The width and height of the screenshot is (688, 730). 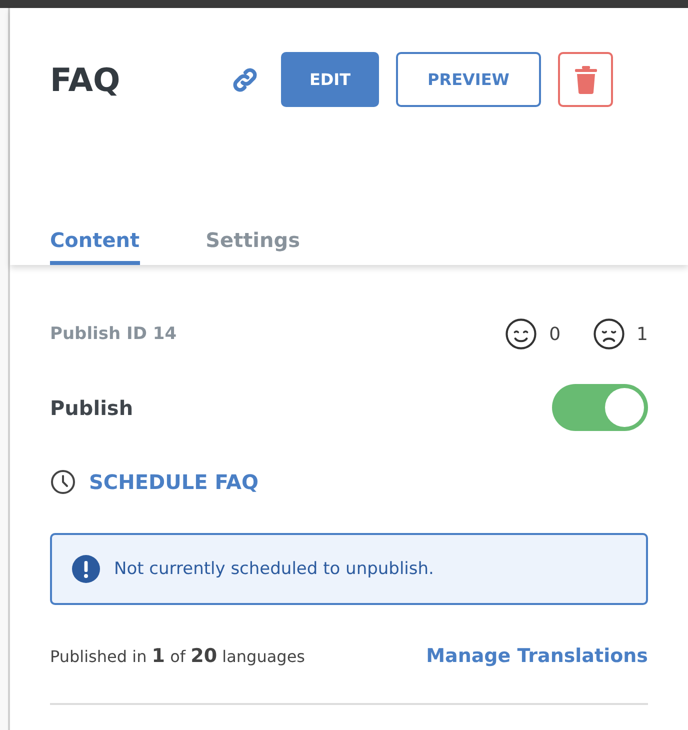 I want to click on schedule-link: SCHEDULE FAQ, so click(x=174, y=482).